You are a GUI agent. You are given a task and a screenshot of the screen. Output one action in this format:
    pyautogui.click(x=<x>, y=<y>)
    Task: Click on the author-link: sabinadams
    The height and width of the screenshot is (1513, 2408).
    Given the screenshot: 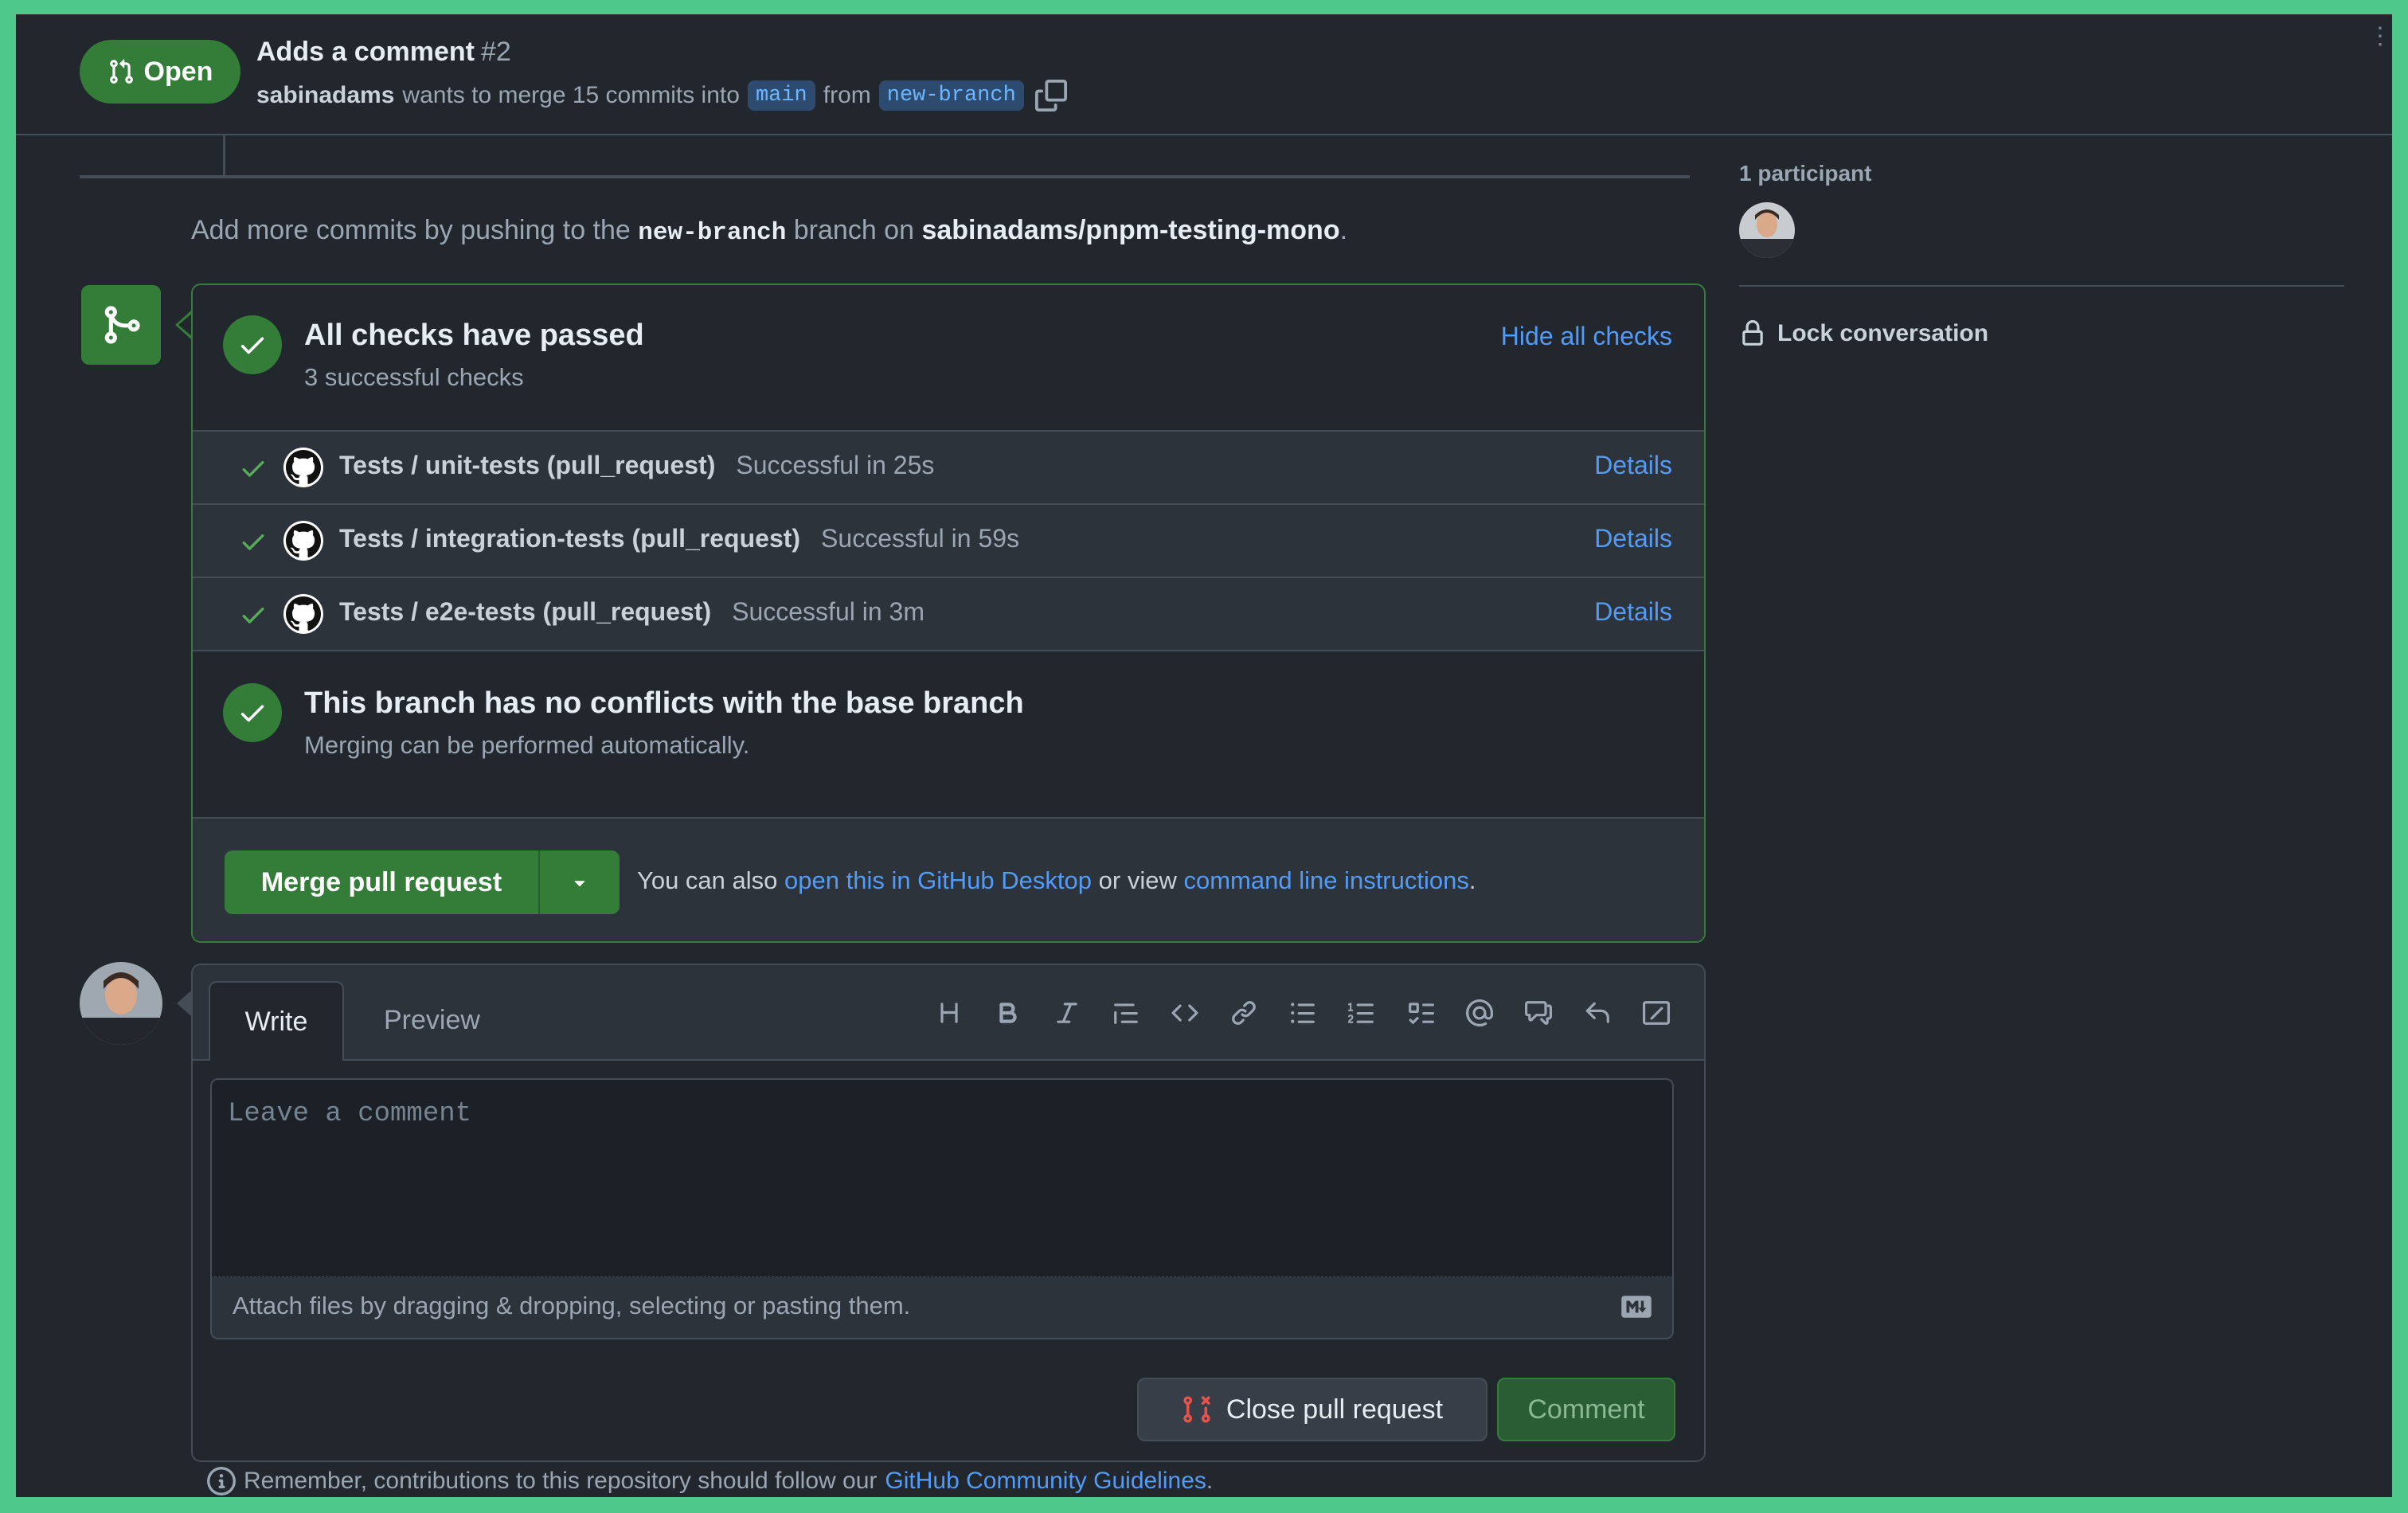 What is the action you would take?
    pyautogui.click(x=325, y=95)
    